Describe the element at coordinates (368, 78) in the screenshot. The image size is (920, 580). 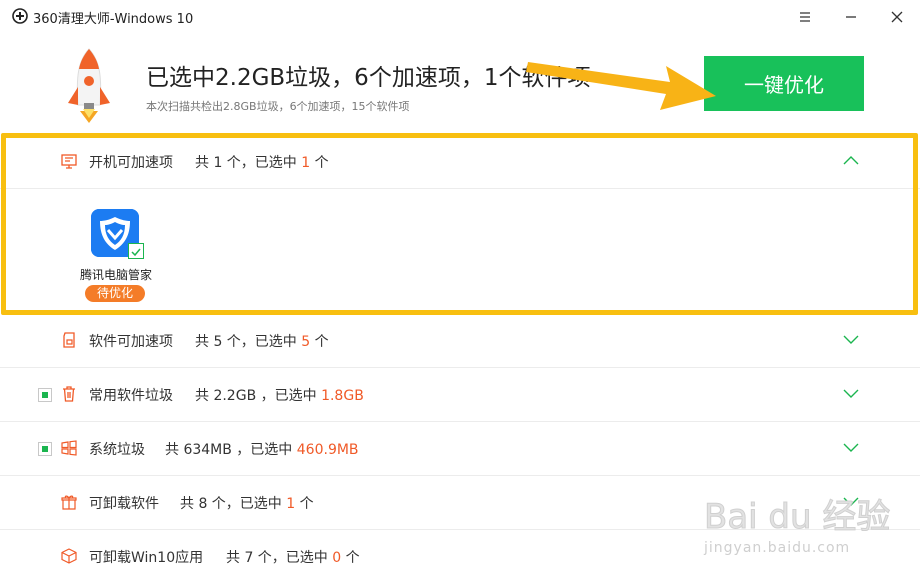
I see `selection-summary: 已选中2.2GB垃圾，6个加速项，1个软件项` at that location.